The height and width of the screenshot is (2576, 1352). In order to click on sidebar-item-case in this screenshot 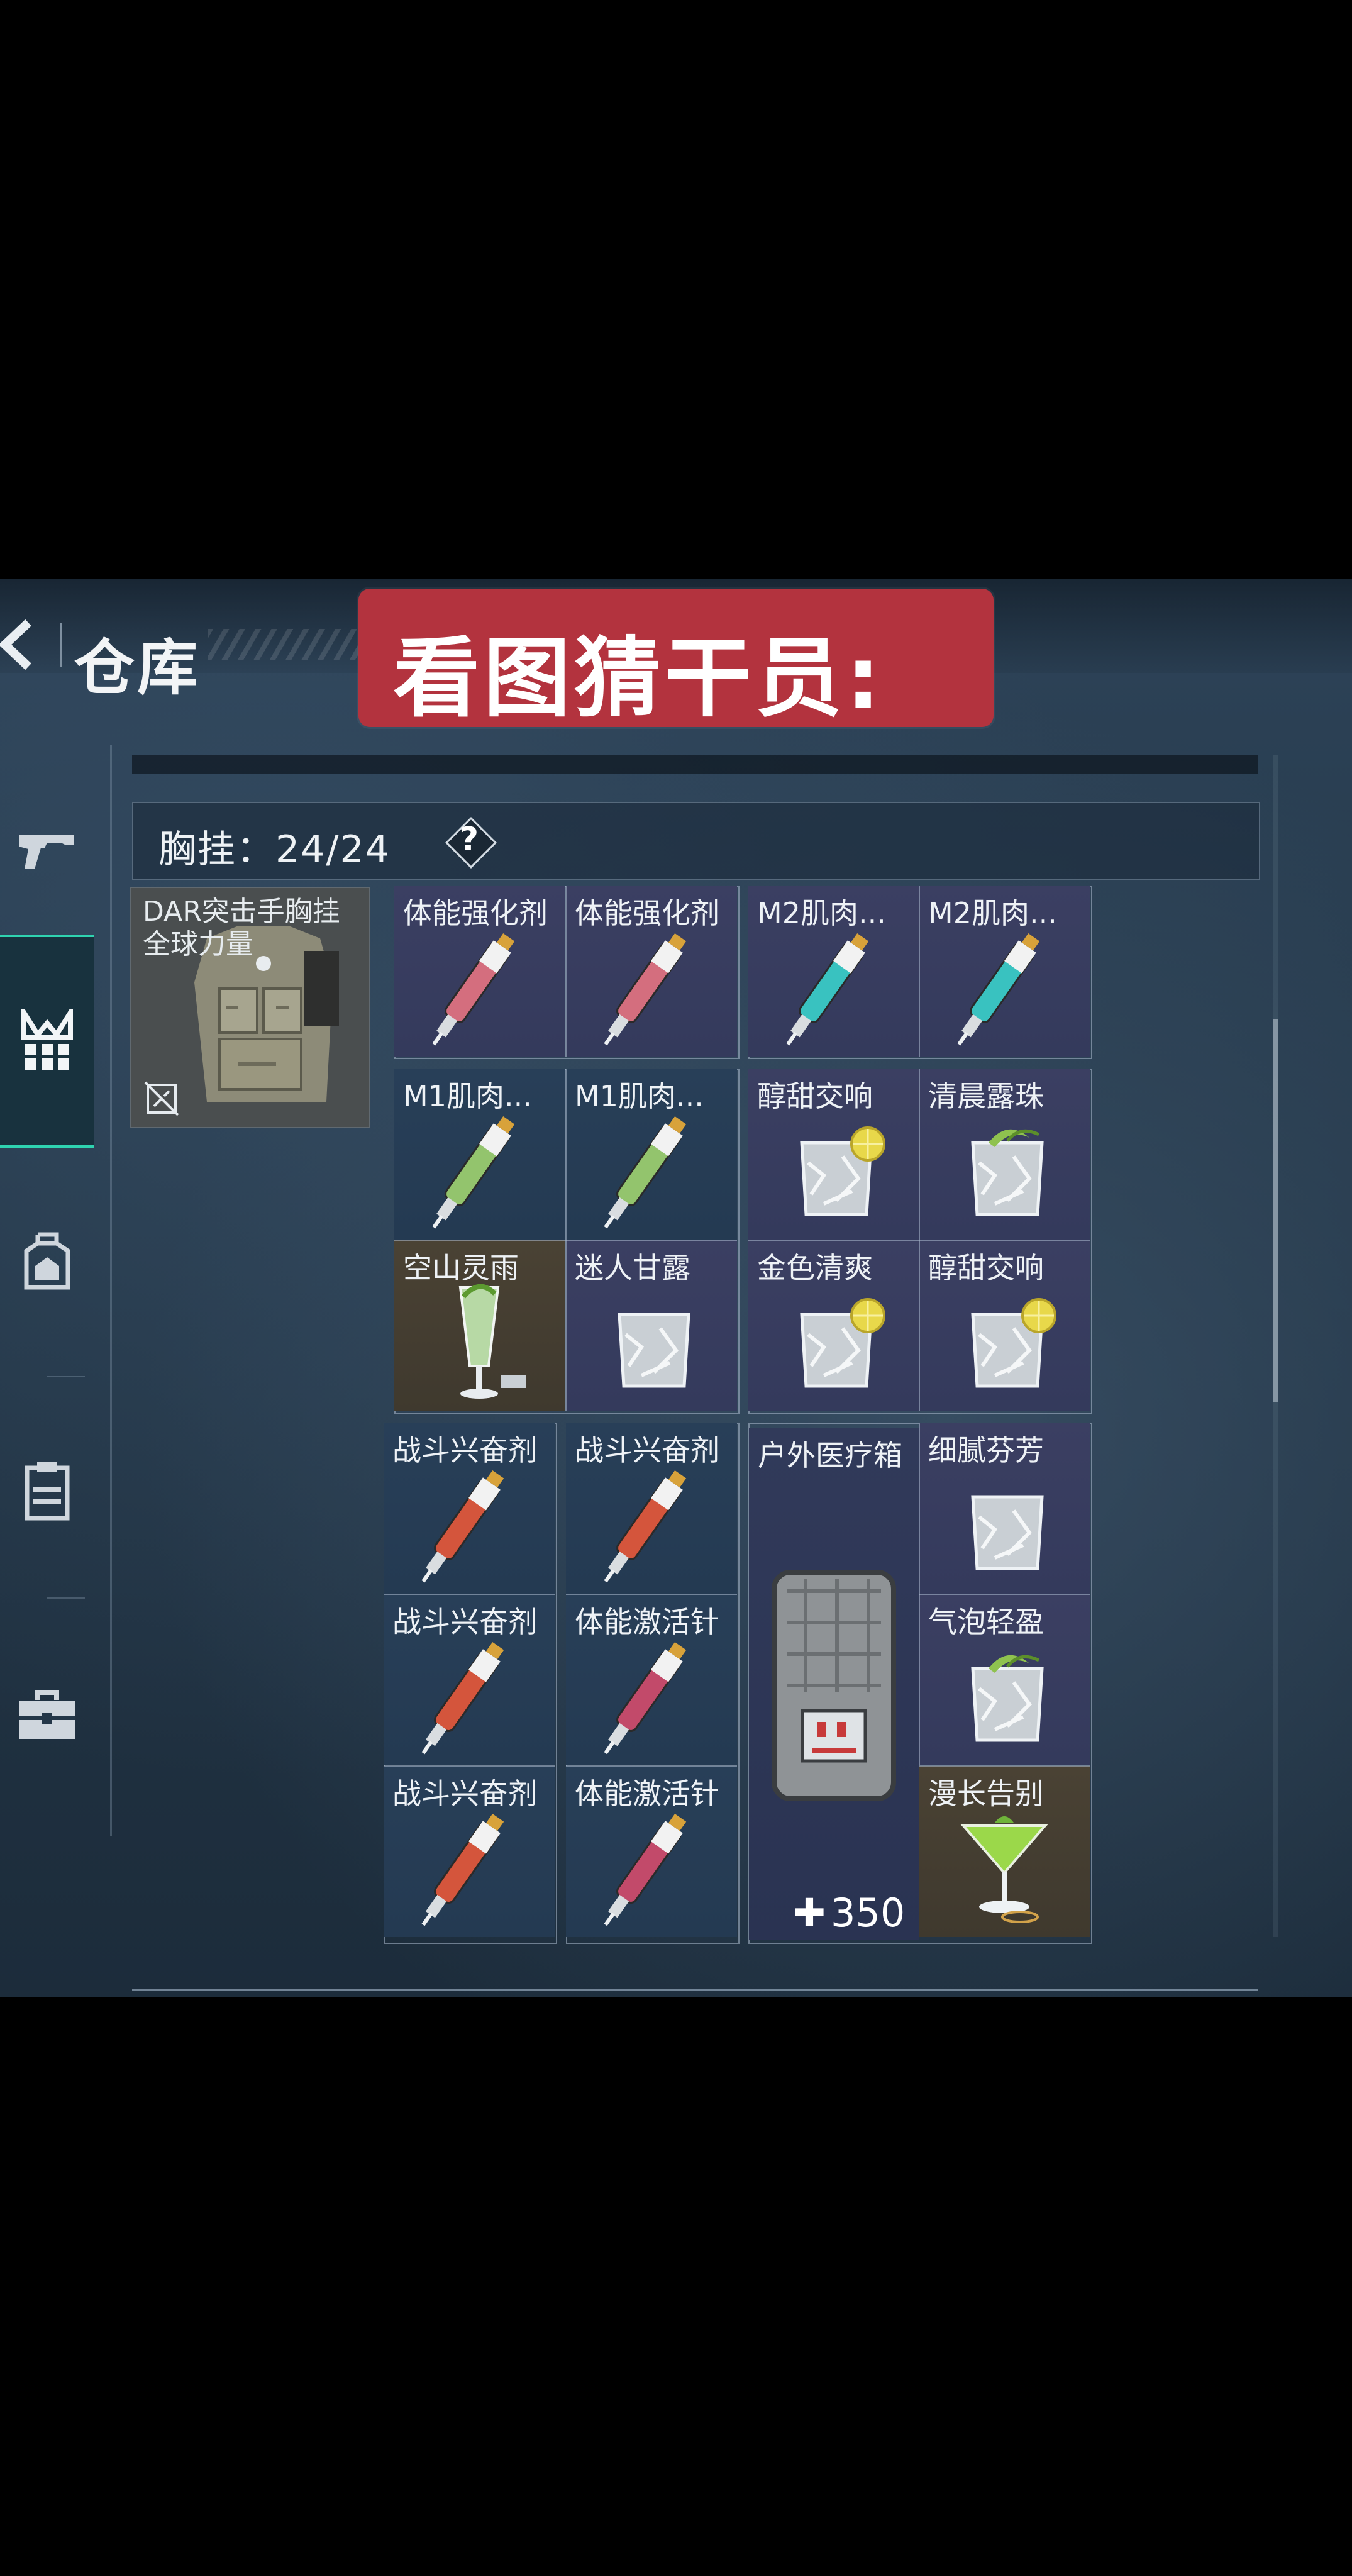, I will do `click(47, 1715)`.